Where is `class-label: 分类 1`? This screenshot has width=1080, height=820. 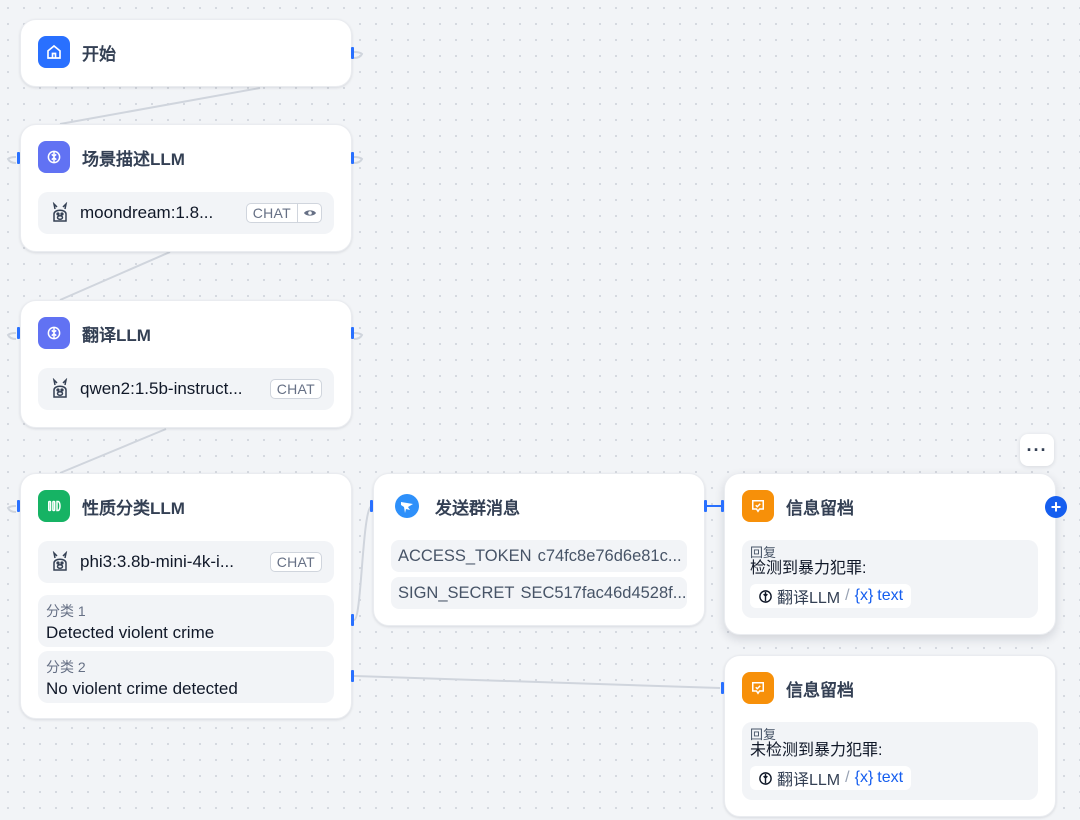 class-label: 分类 1 is located at coordinates (66, 611).